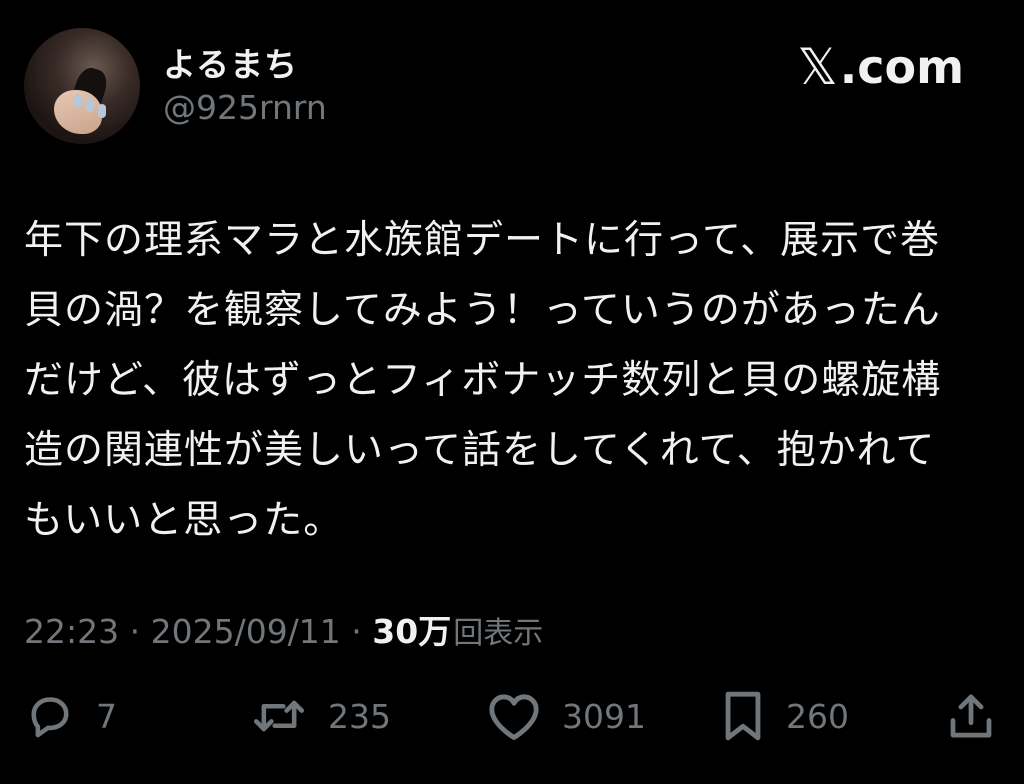  What do you see at coordinates (817, 716) in the screenshot?
I see `bookmark-count: 260` at bounding box center [817, 716].